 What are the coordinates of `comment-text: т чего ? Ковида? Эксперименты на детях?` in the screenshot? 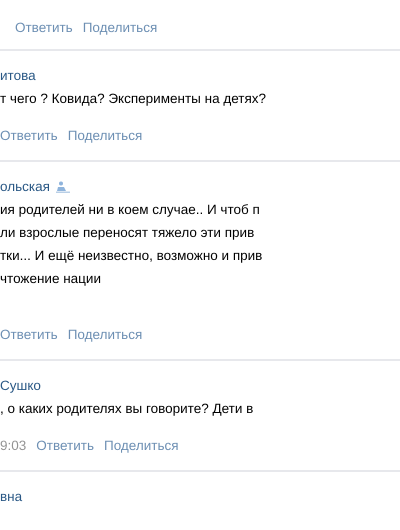 It's located at (134, 99).